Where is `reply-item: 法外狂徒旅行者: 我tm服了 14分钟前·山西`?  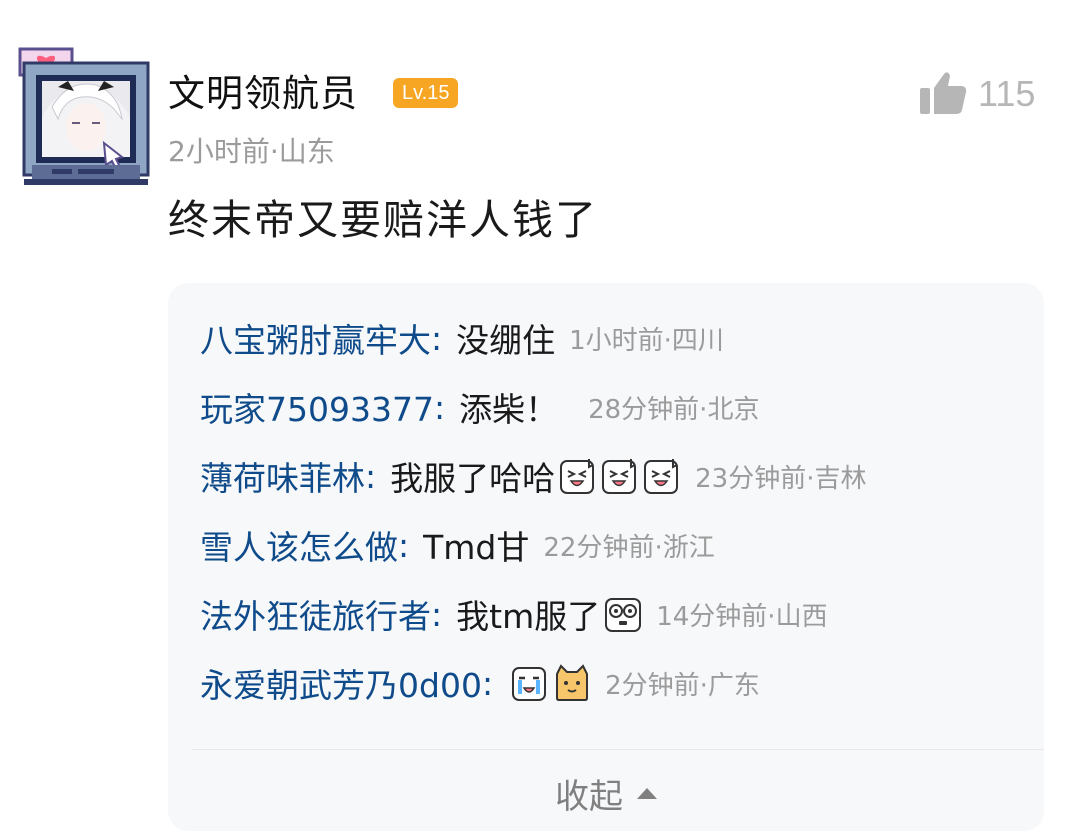
reply-item: 法外狂徒旅行者: 我tm服了 14分钟前·山西 is located at coordinates (514, 614).